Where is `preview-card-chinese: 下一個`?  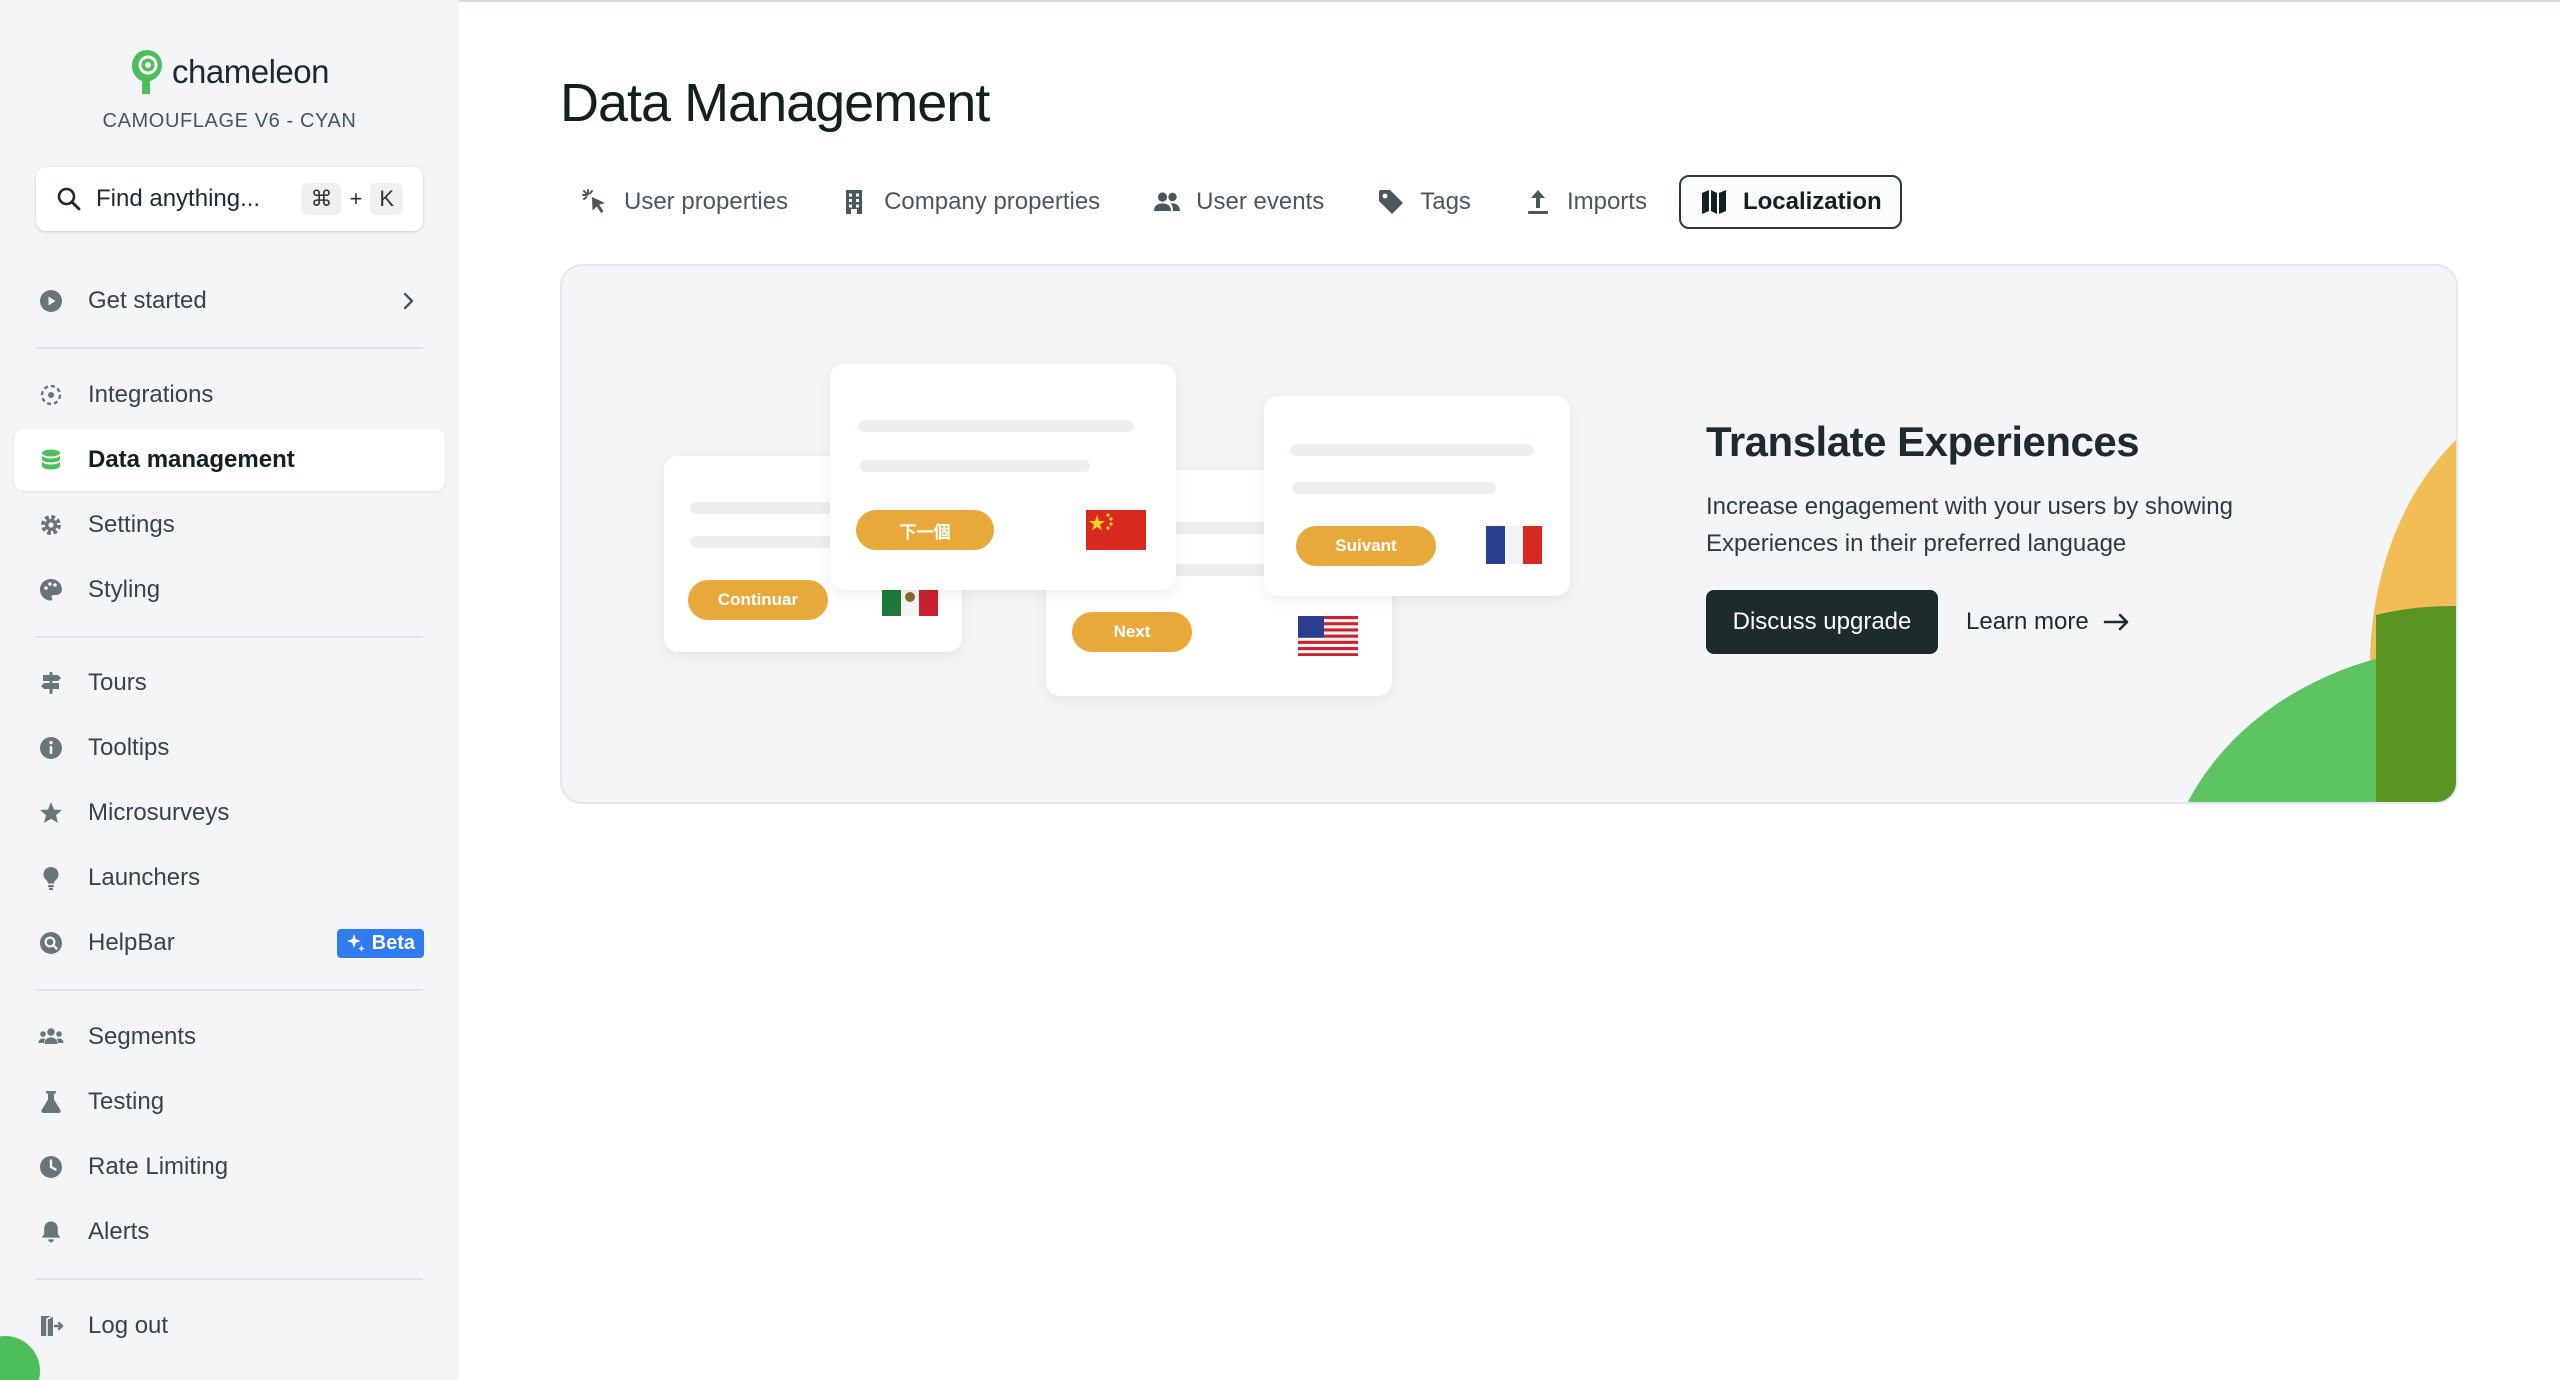
preview-card-chinese: 下一個 is located at coordinates (1003, 477).